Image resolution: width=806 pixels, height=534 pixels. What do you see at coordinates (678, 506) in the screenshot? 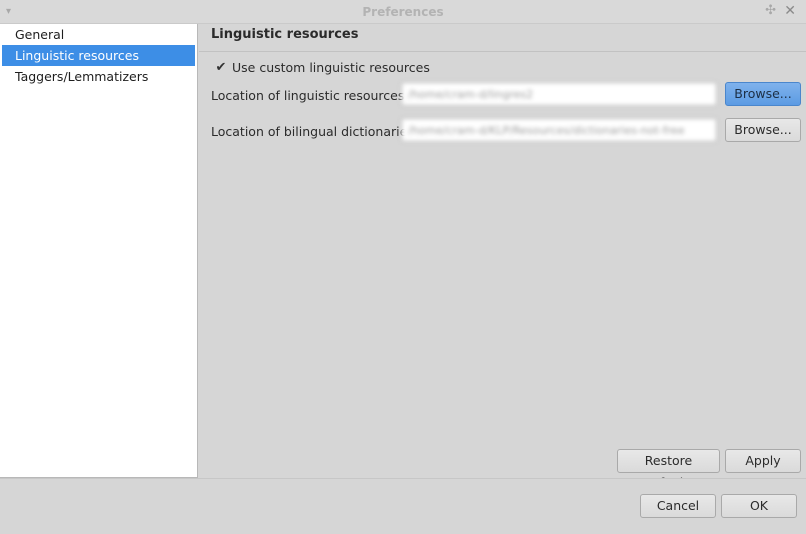
I see `cancel-button: Cancel` at bounding box center [678, 506].